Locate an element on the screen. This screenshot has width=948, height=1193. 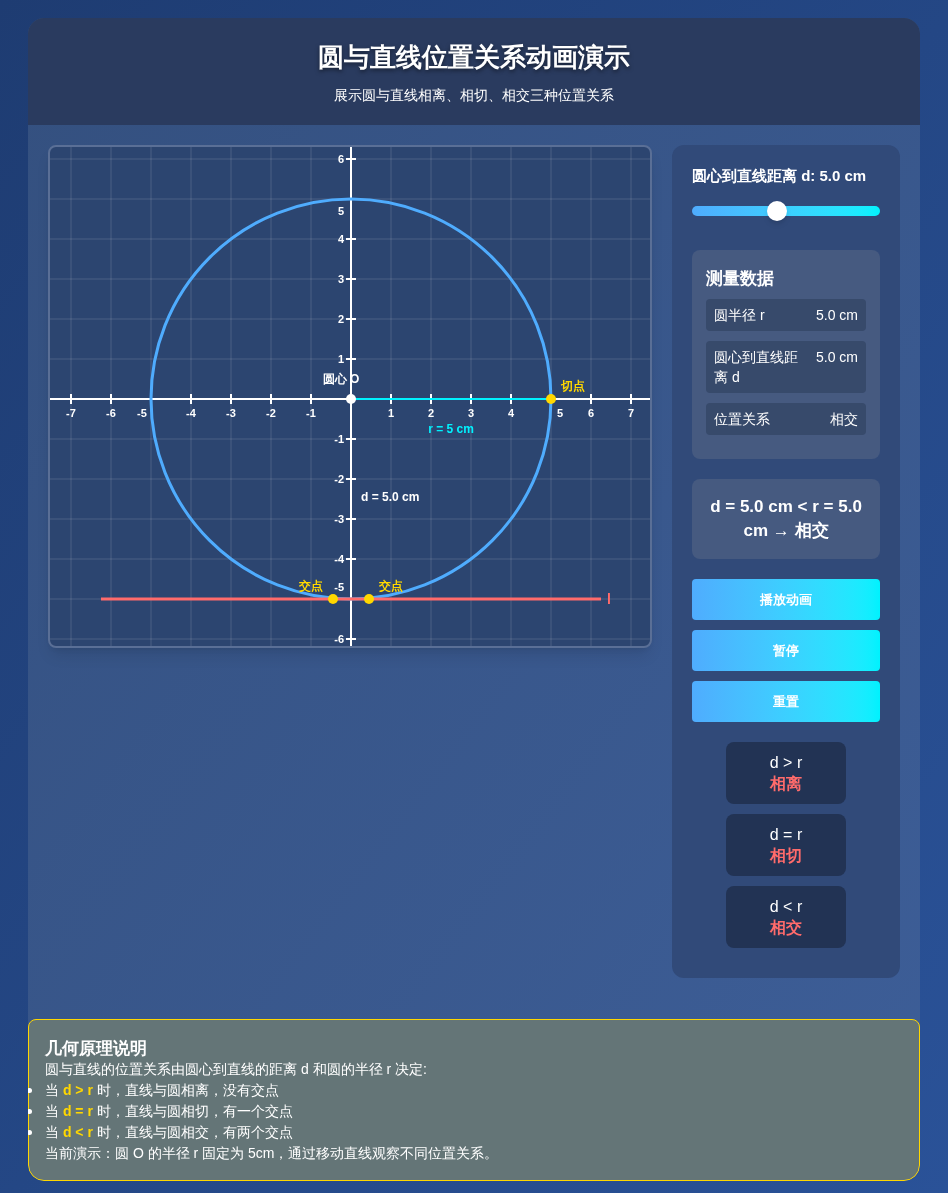
page-title: 圆与直线位置关系动画演示 is located at coordinates (474, 57).